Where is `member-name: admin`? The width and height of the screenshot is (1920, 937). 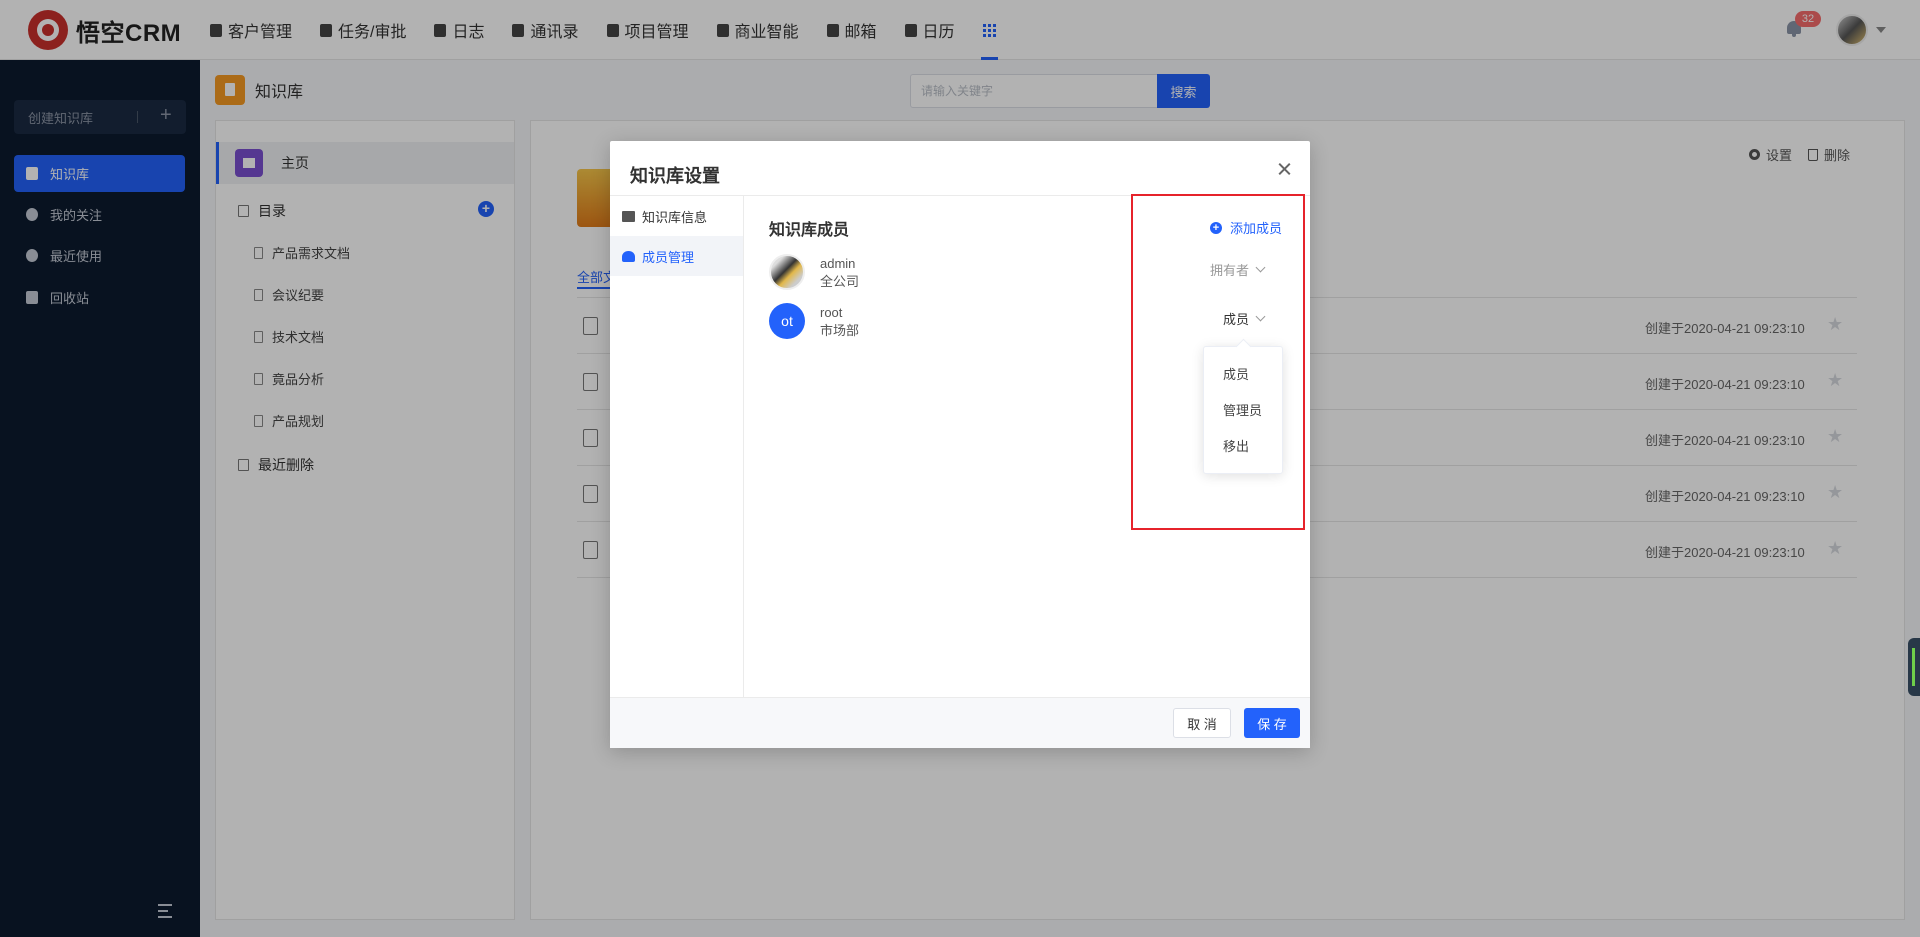 member-name: admin is located at coordinates (838, 263).